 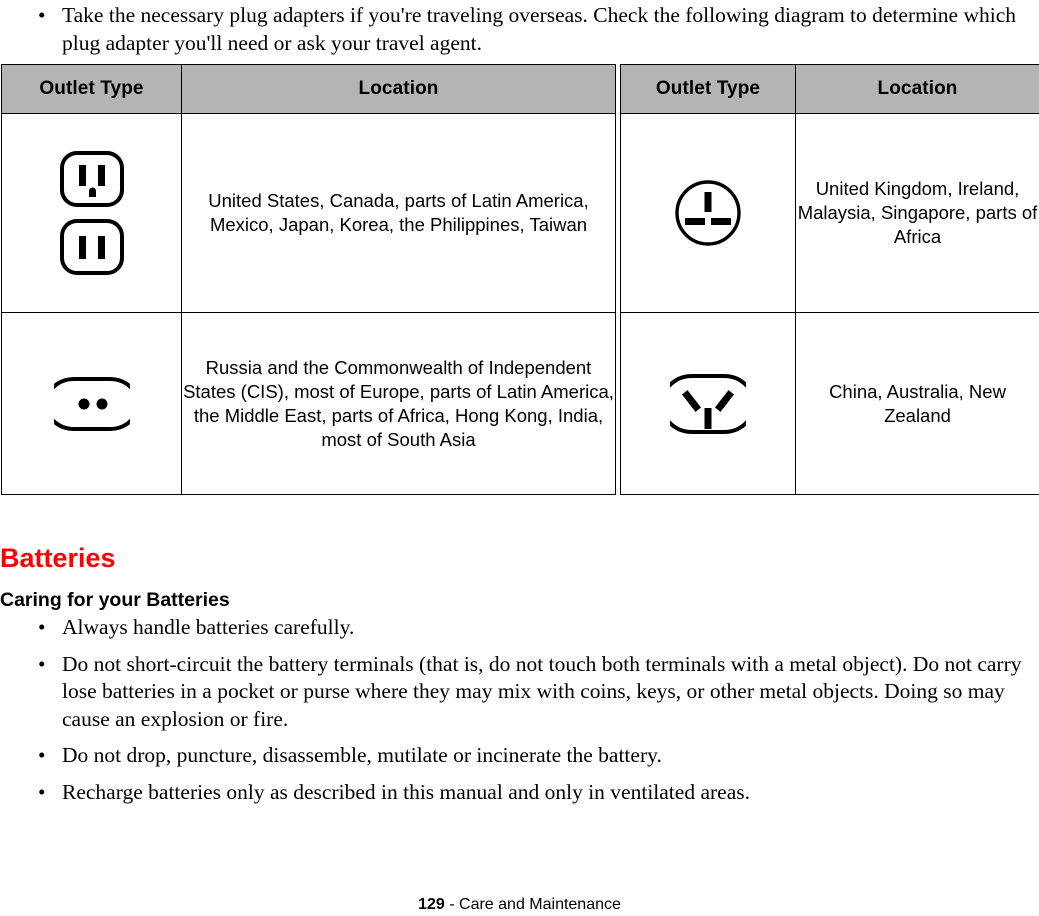 I want to click on page-title-batteries: Batteries, so click(x=58, y=558).